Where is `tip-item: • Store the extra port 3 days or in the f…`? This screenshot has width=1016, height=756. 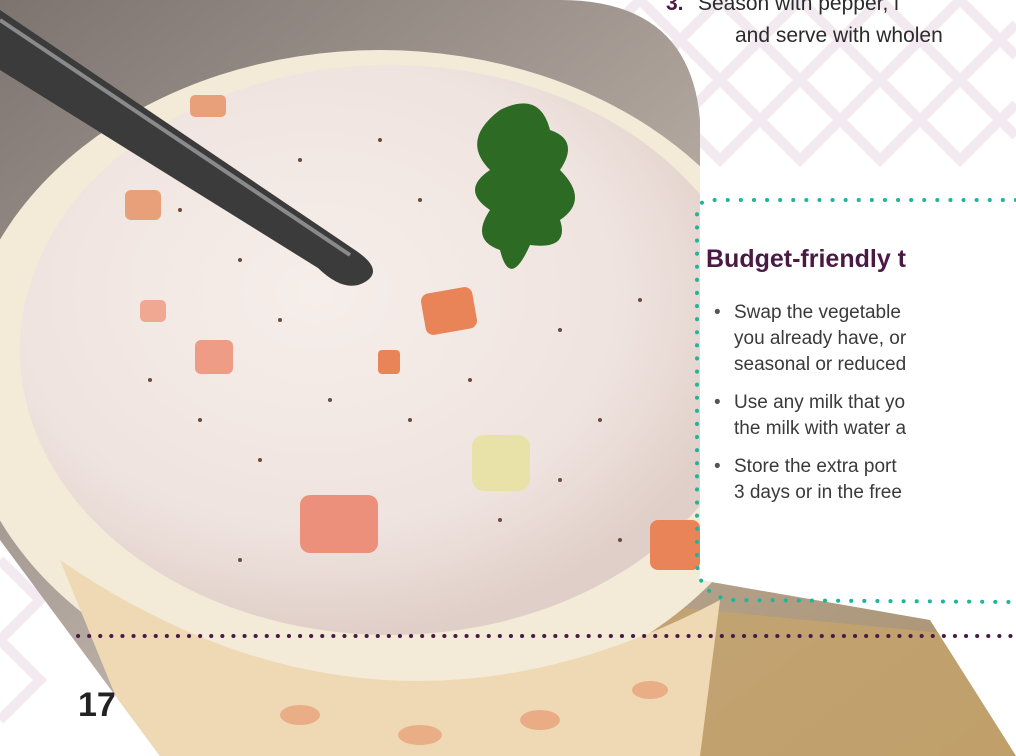
tip-item: • Store the extra port 3 days or in the f… is located at coordinates (809, 480).